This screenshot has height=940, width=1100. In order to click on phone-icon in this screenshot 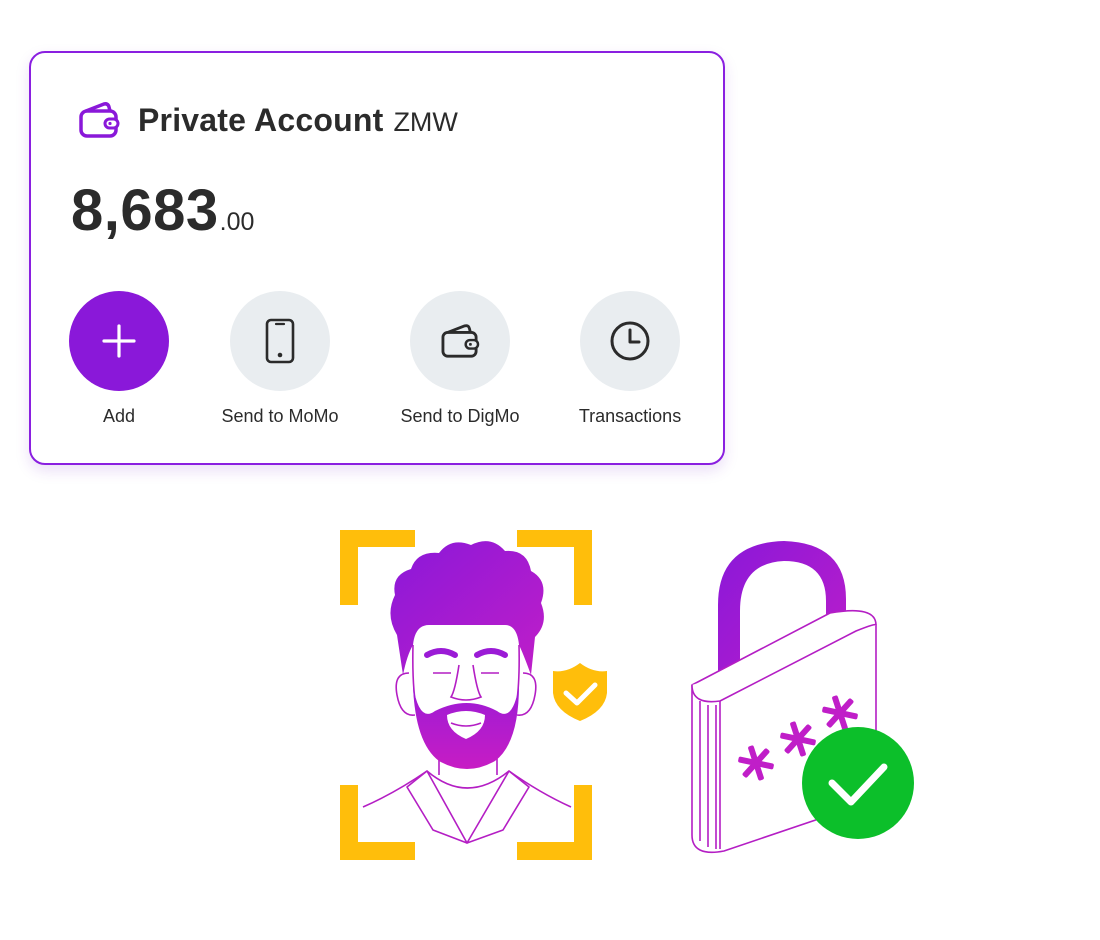, I will do `click(280, 341)`.